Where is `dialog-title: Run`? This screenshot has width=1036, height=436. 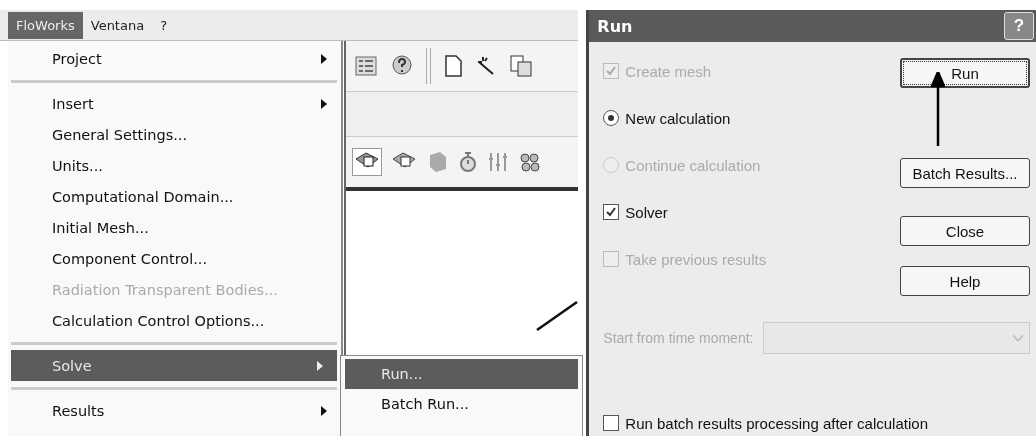
dialog-title: Run is located at coordinates (615, 26).